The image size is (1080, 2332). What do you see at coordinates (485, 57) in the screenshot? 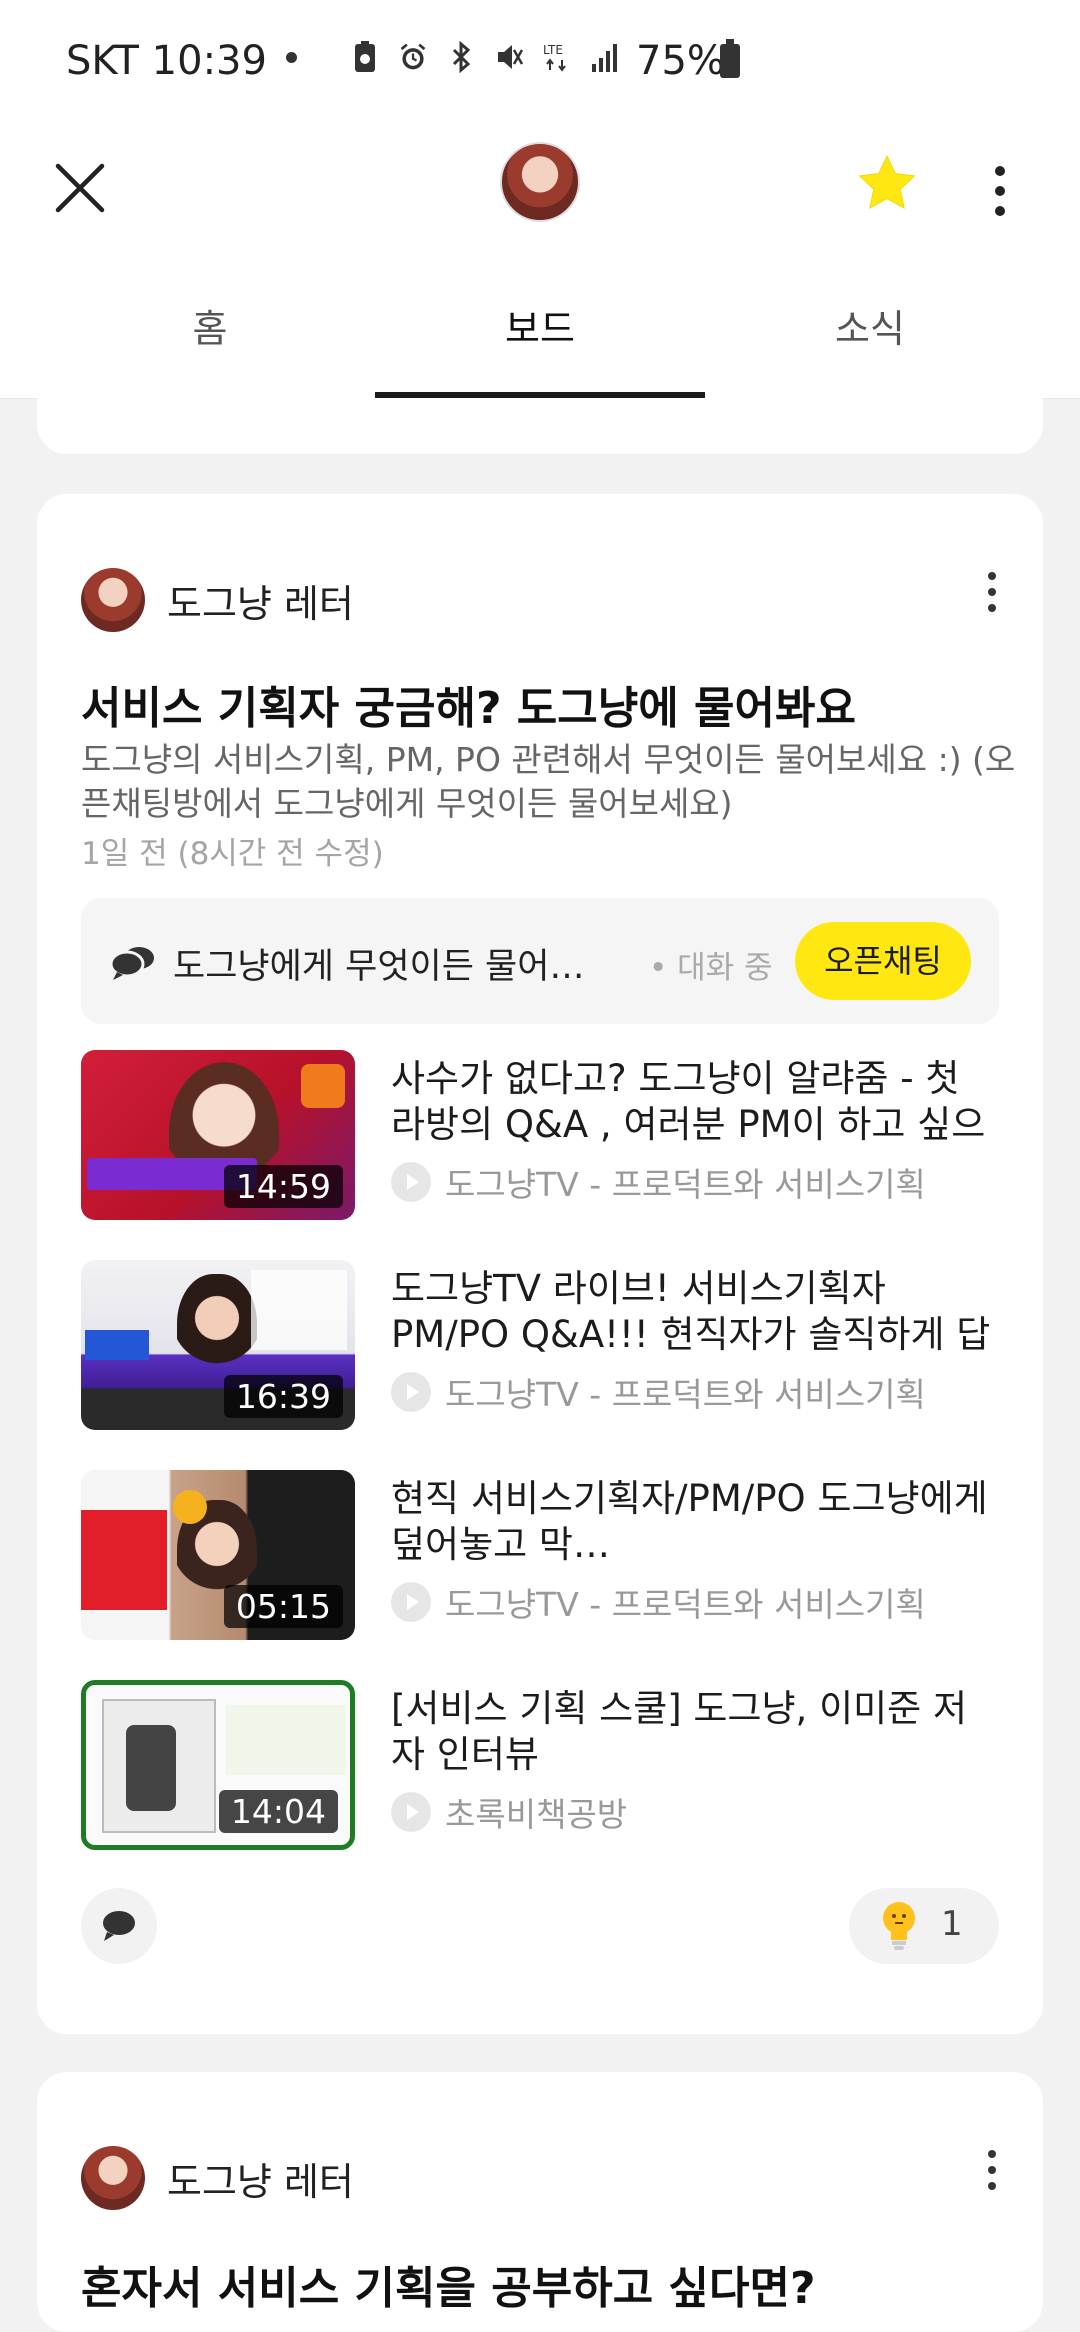
I see `status-icons: LTE` at bounding box center [485, 57].